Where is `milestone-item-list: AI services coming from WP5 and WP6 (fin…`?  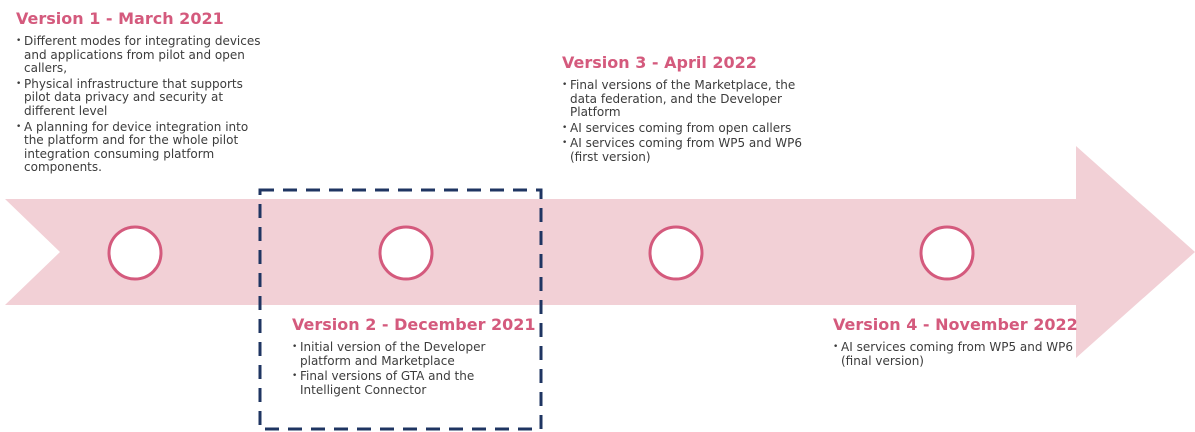
milestone-item-list: AI services coming from WP5 and WP6 (fin… is located at coordinates (958, 354).